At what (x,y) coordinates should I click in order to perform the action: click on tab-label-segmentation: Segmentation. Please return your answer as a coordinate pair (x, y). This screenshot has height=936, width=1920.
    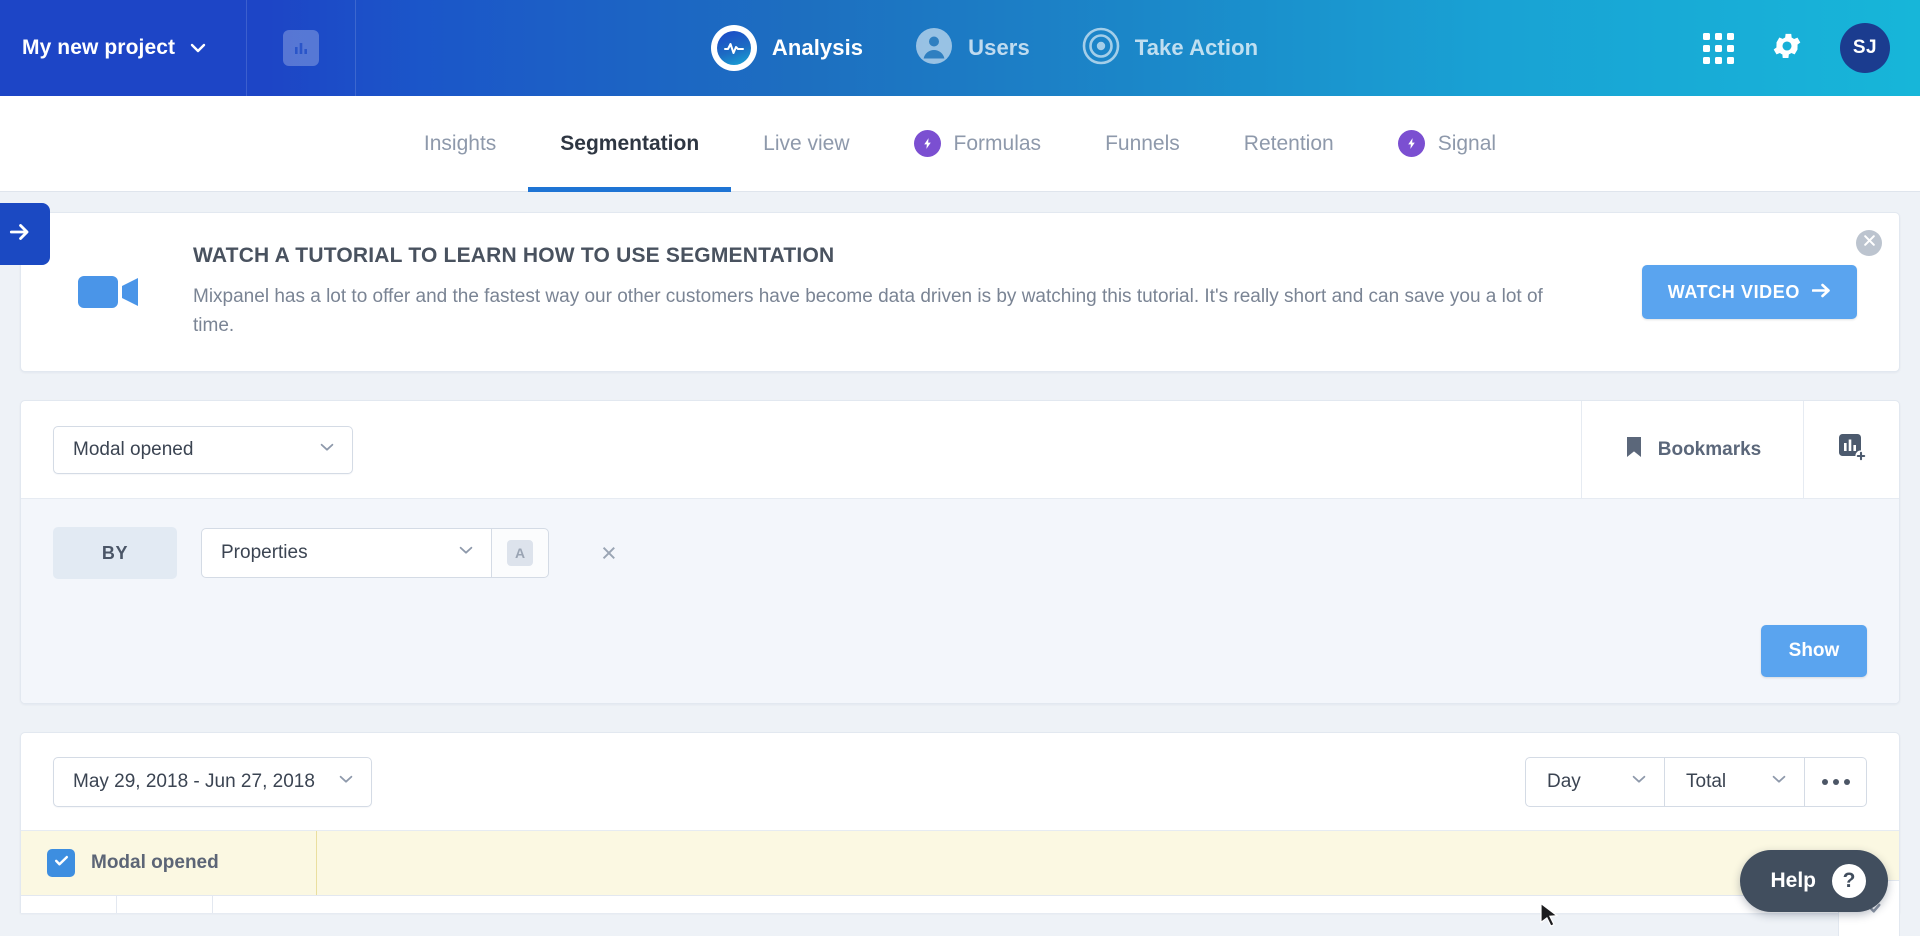
    Looking at the image, I should click on (630, 143).